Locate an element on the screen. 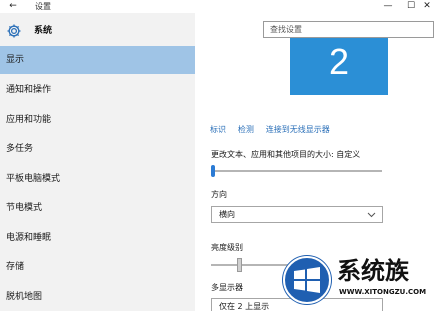 The height and width of the screenshot is (311, 434). orientation-value: 横向 is located at coordinates (227, 214).